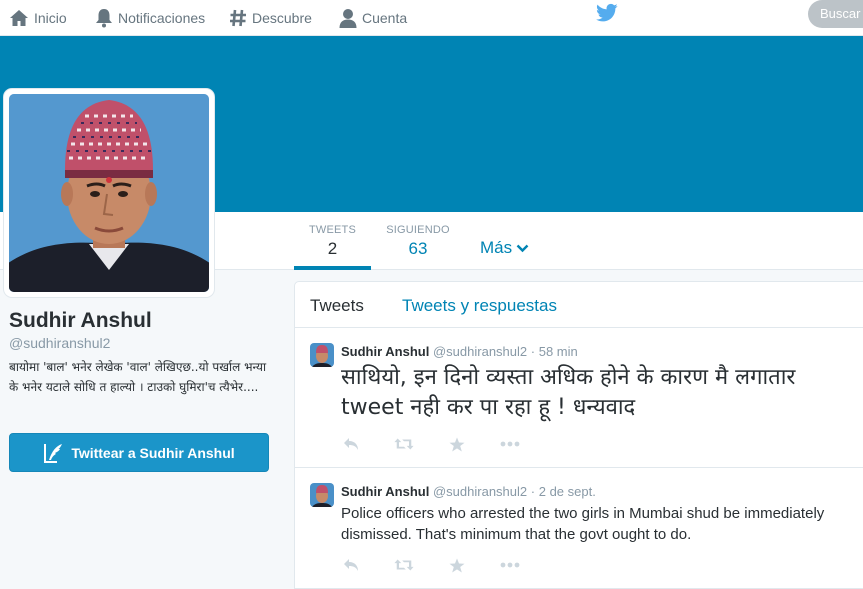  I want to click on nav-home: Inicio, so click(38, 18).